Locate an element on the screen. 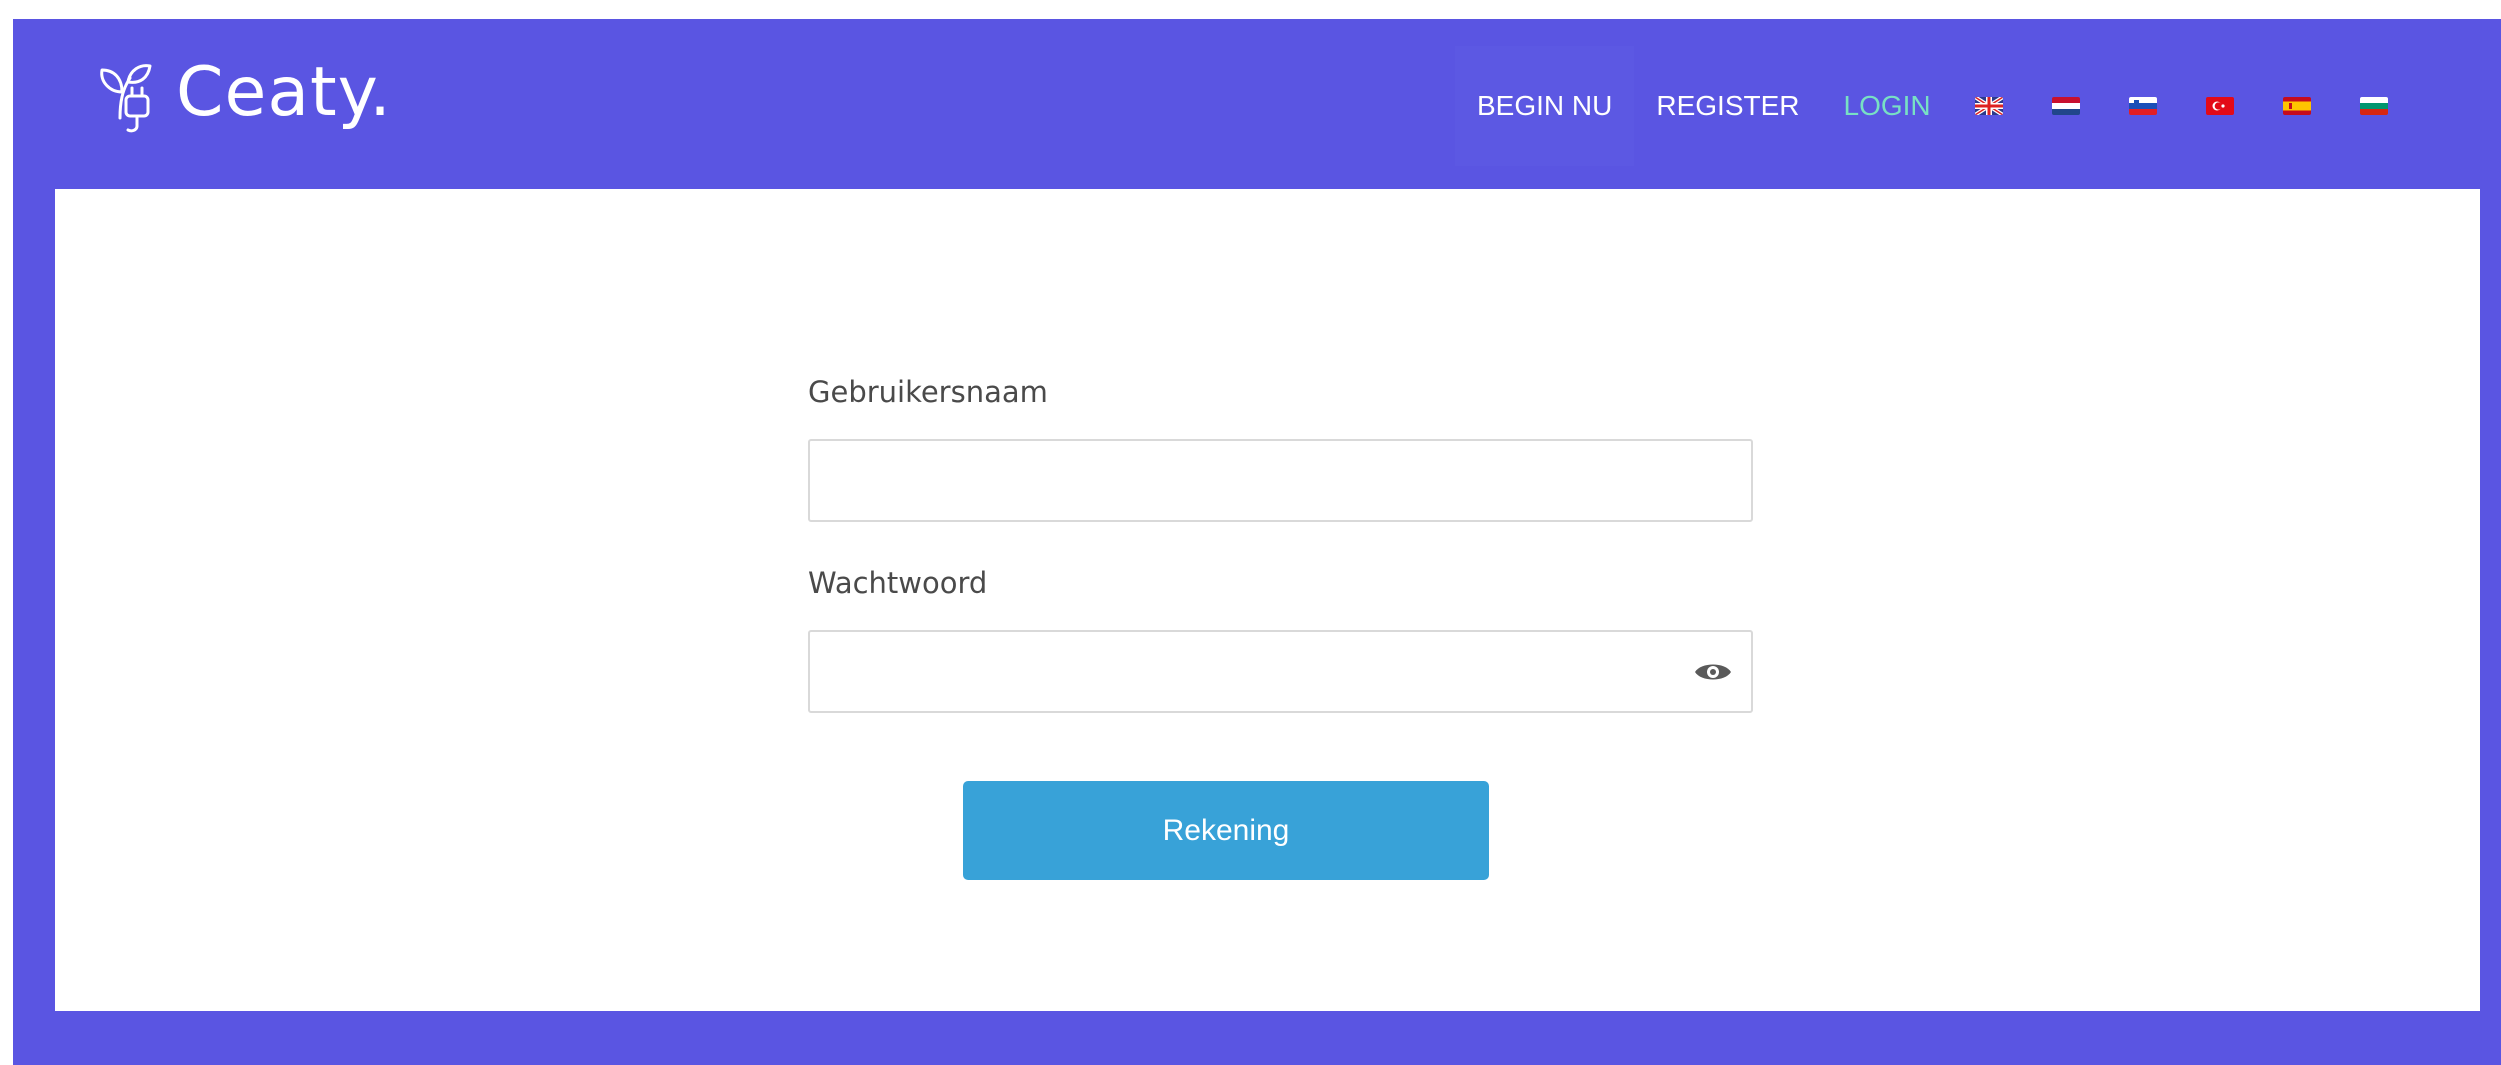 The width and height of the screenshot is (2501, 1065). password-input is located at coordinates (1280, 671).